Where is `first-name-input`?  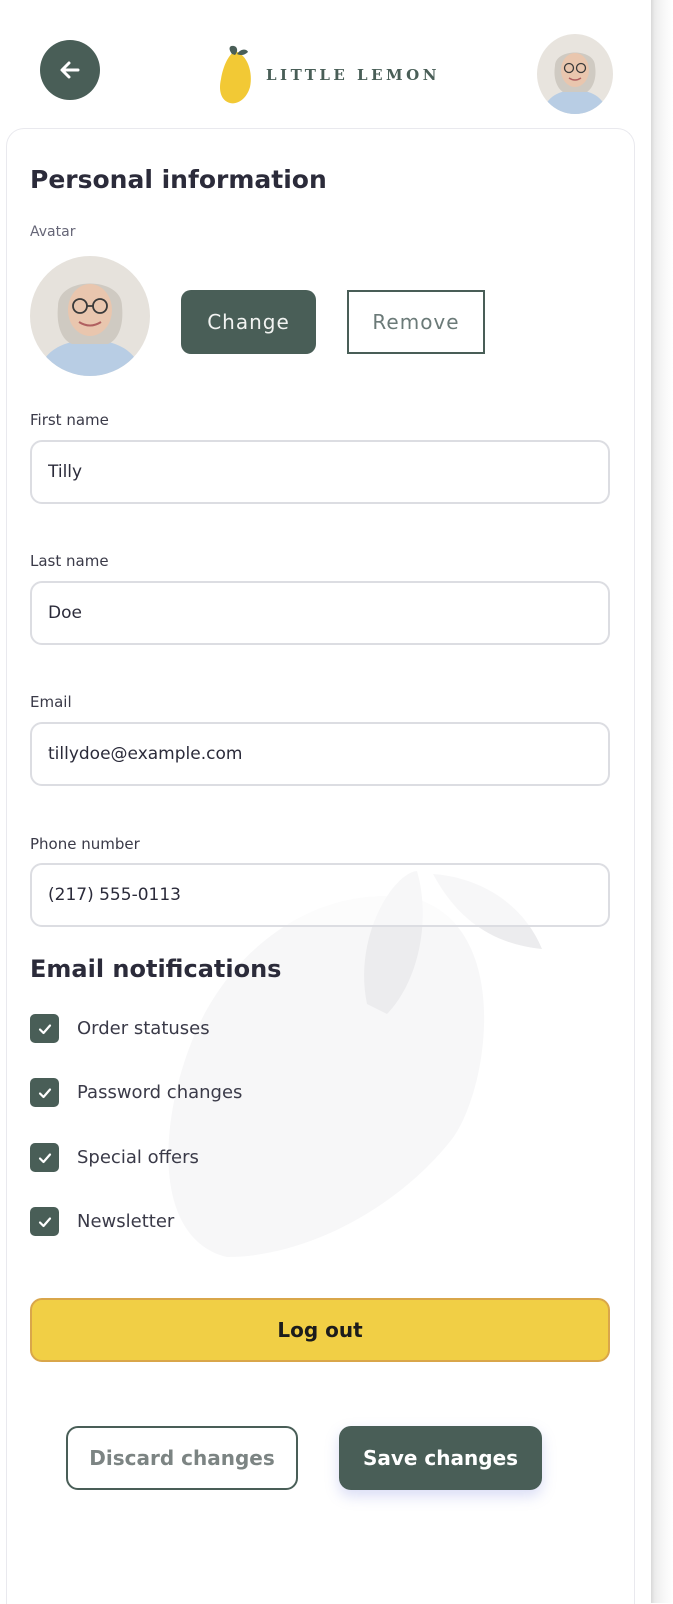 first-name-input is located at coordinates (320, 472).